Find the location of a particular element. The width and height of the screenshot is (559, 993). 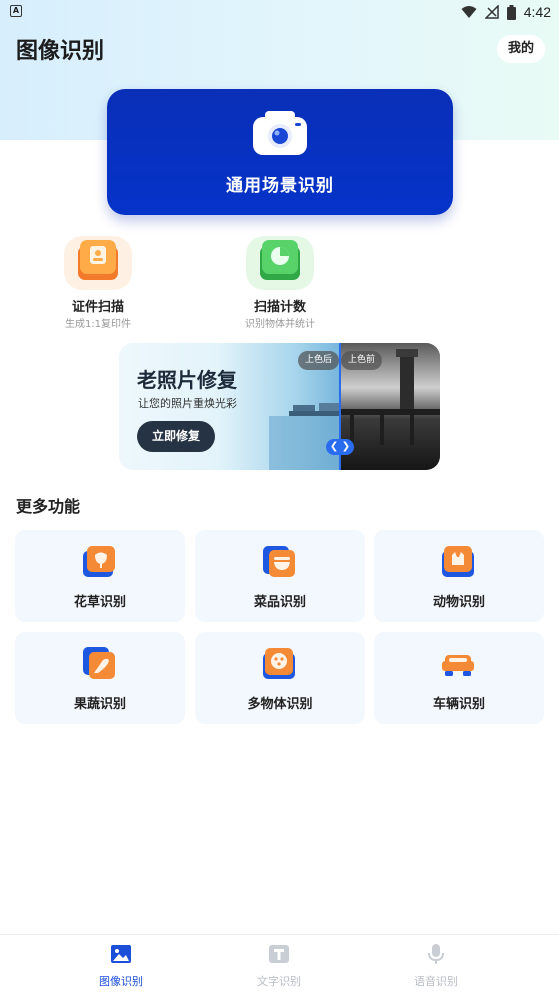

tool-subtitle: 生成1:1复印件 is located at coordinates (98, 324).